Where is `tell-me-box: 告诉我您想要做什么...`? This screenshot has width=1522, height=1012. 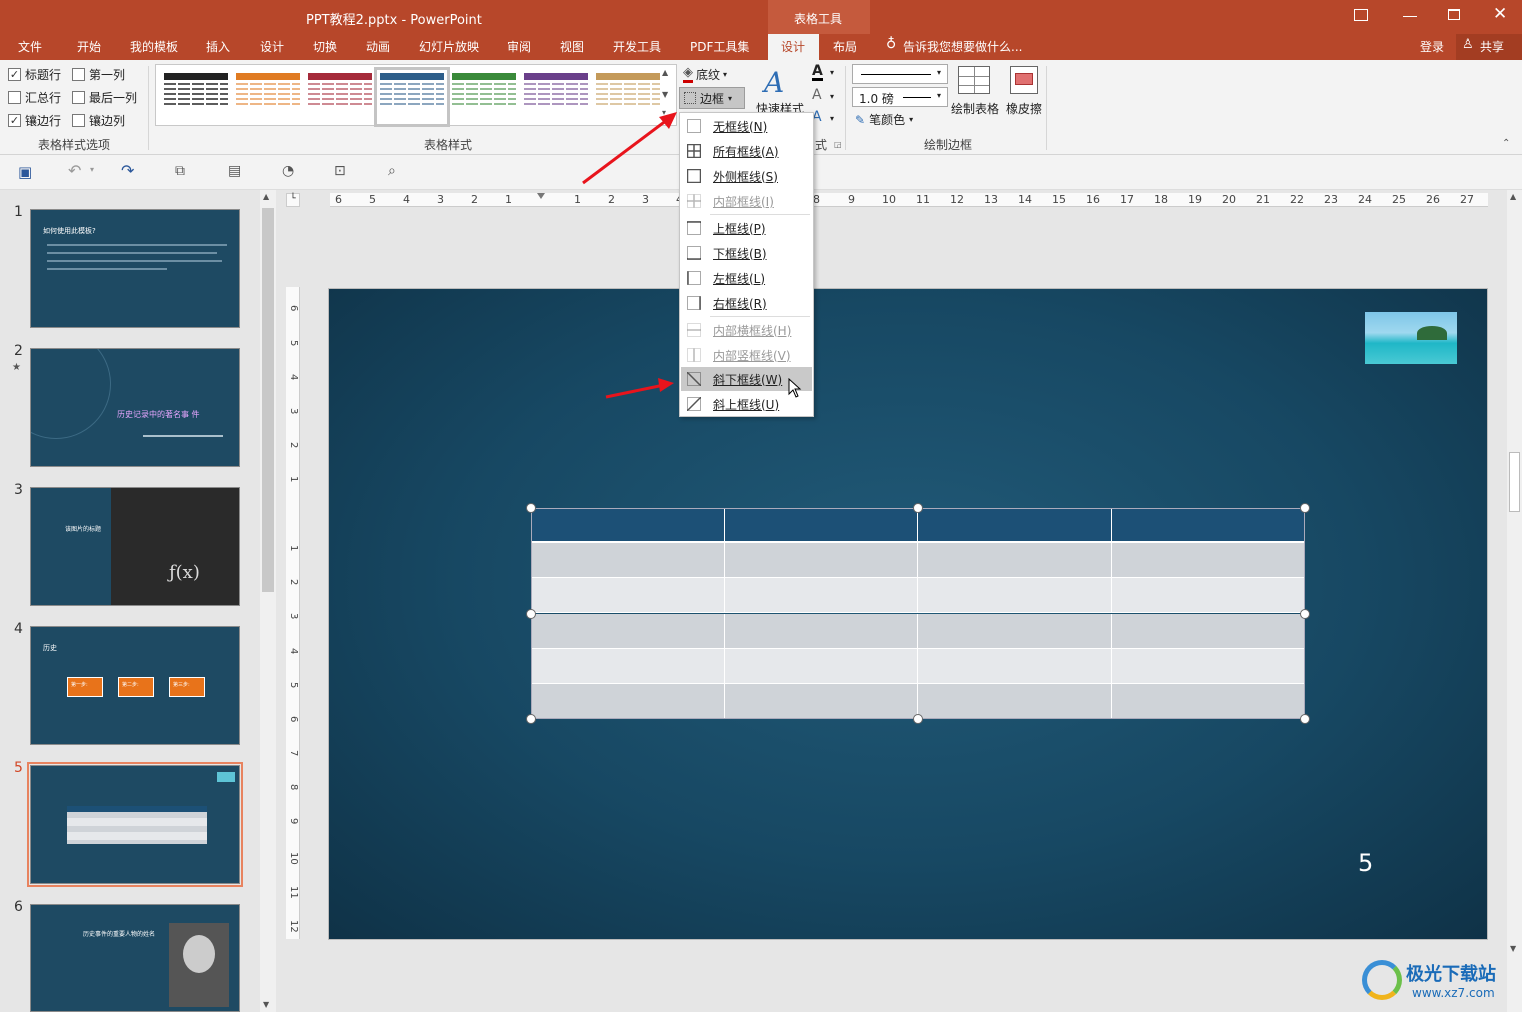
tell-me-box: 告诉我您想要做什么... is located at coordinates (962, 46).